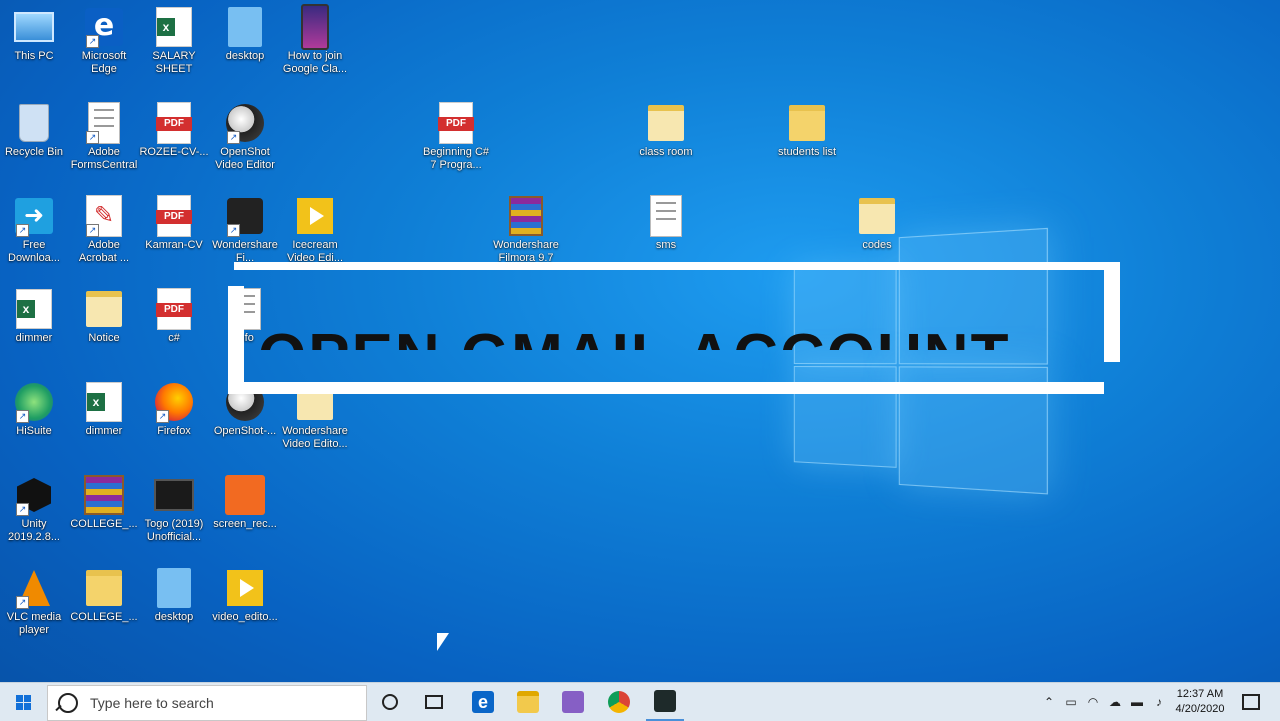 The height and width of the screenshot is (721, 1280). What do you see at coordinates (1049, 702) in the screenshot?
I see `chevron-up-icon: ⌃` at bounding box center [1049, 702].